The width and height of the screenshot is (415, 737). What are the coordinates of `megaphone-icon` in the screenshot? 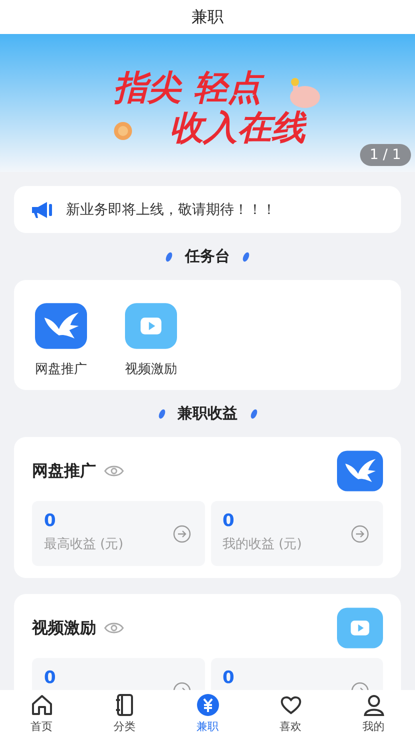 It's located at (42, 209).